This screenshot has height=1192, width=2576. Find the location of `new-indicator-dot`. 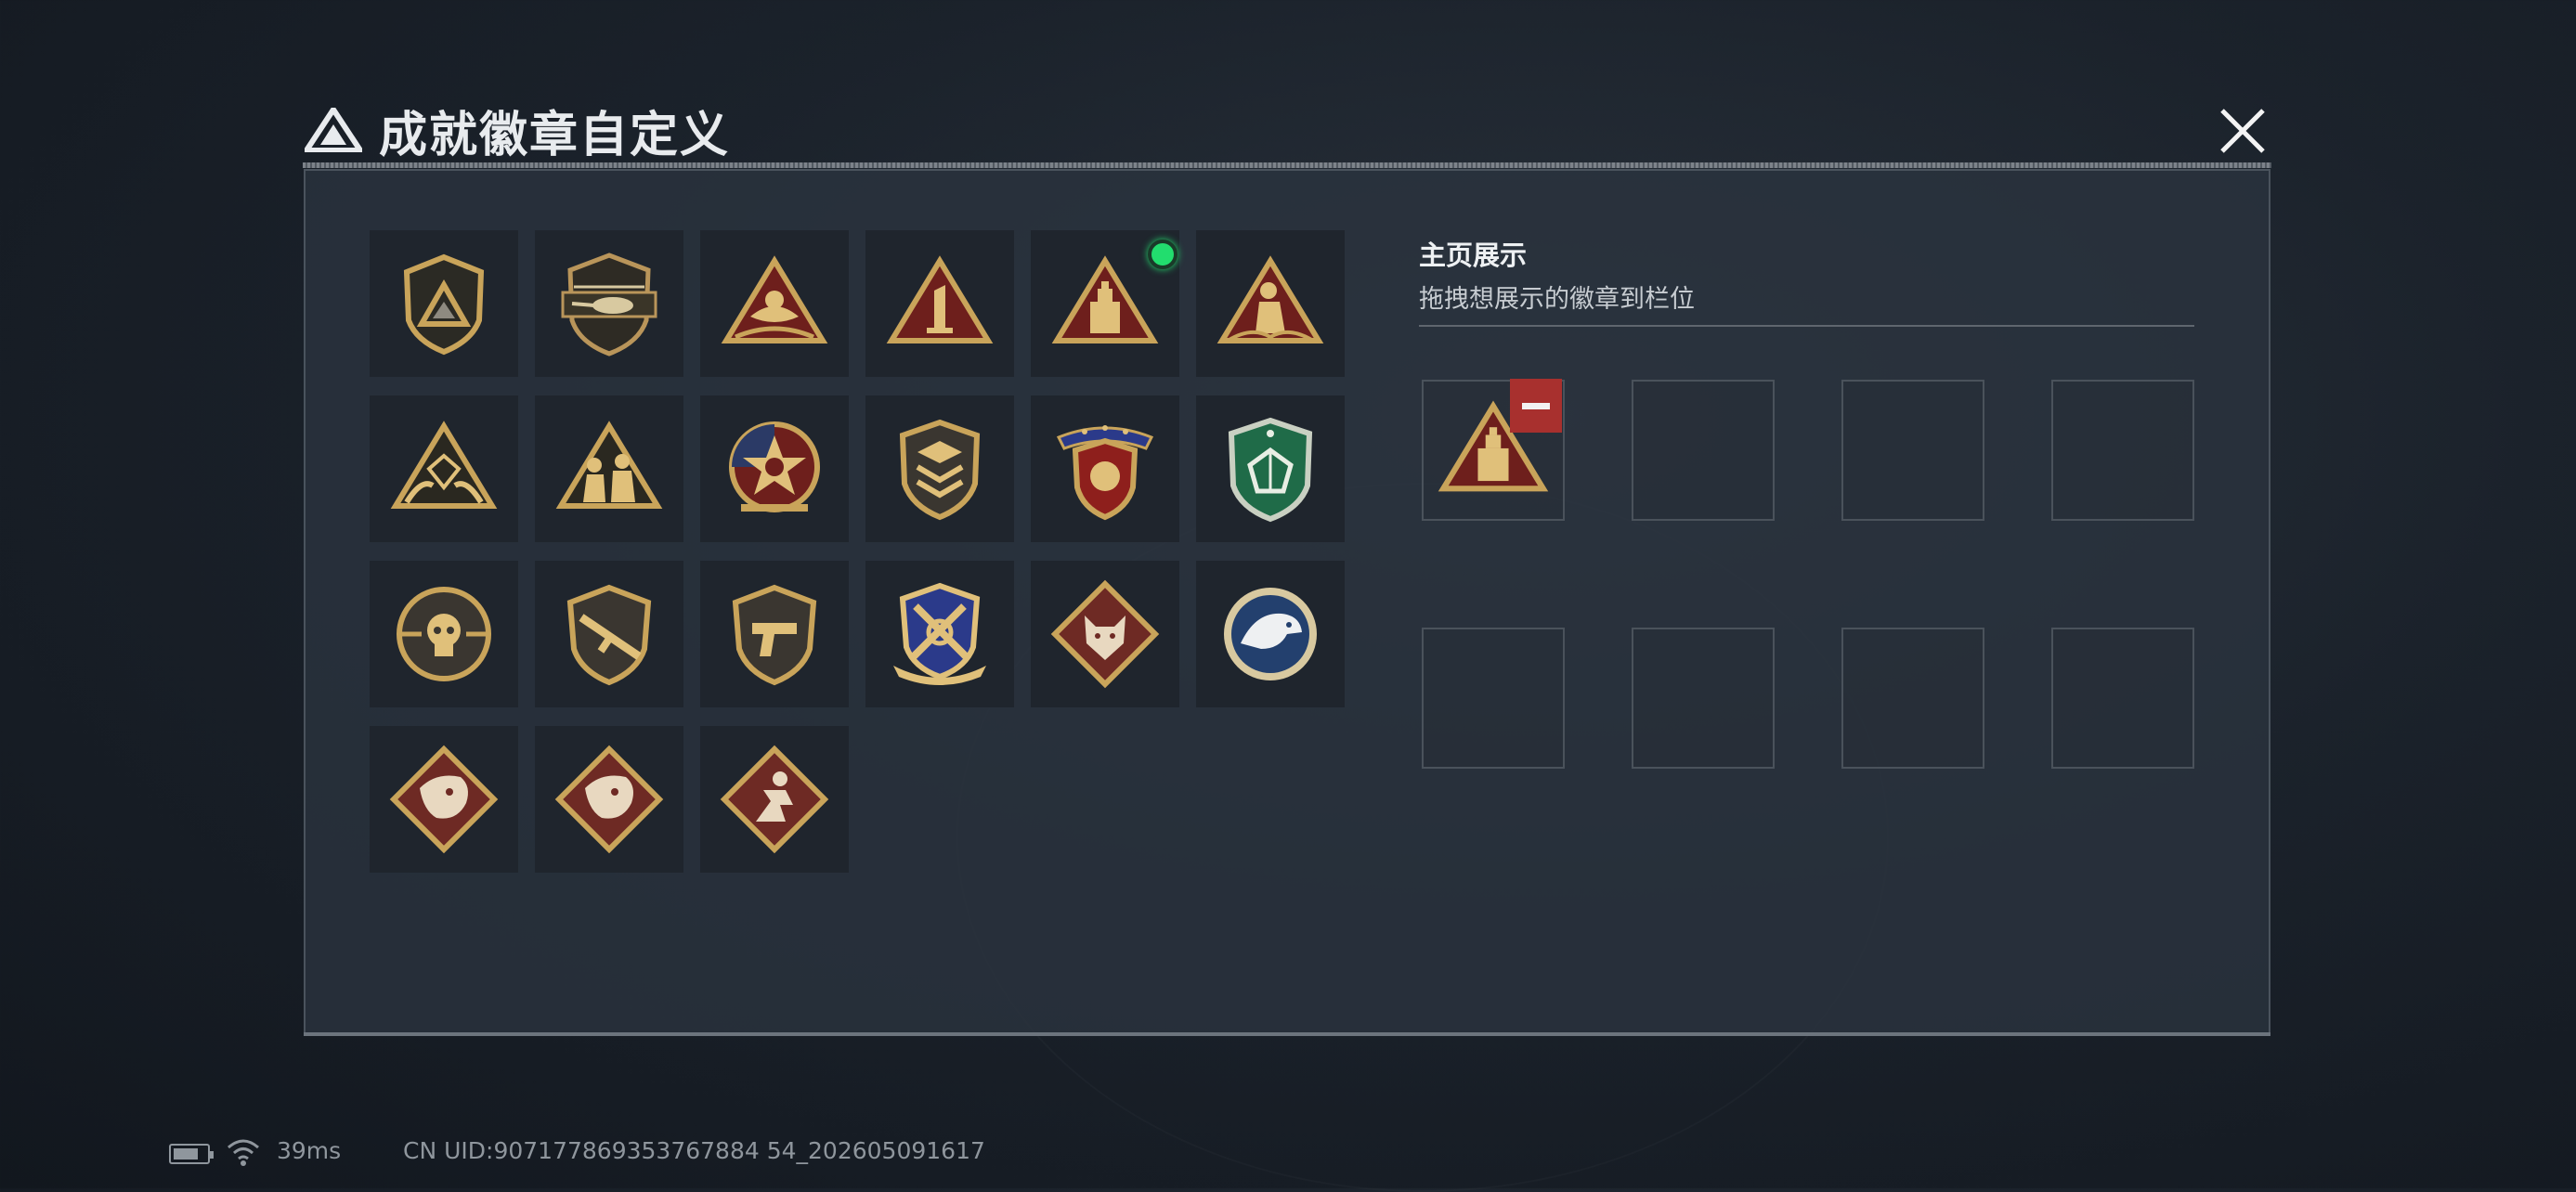

new-indicator-dot is located at coordinates (1163, 254).